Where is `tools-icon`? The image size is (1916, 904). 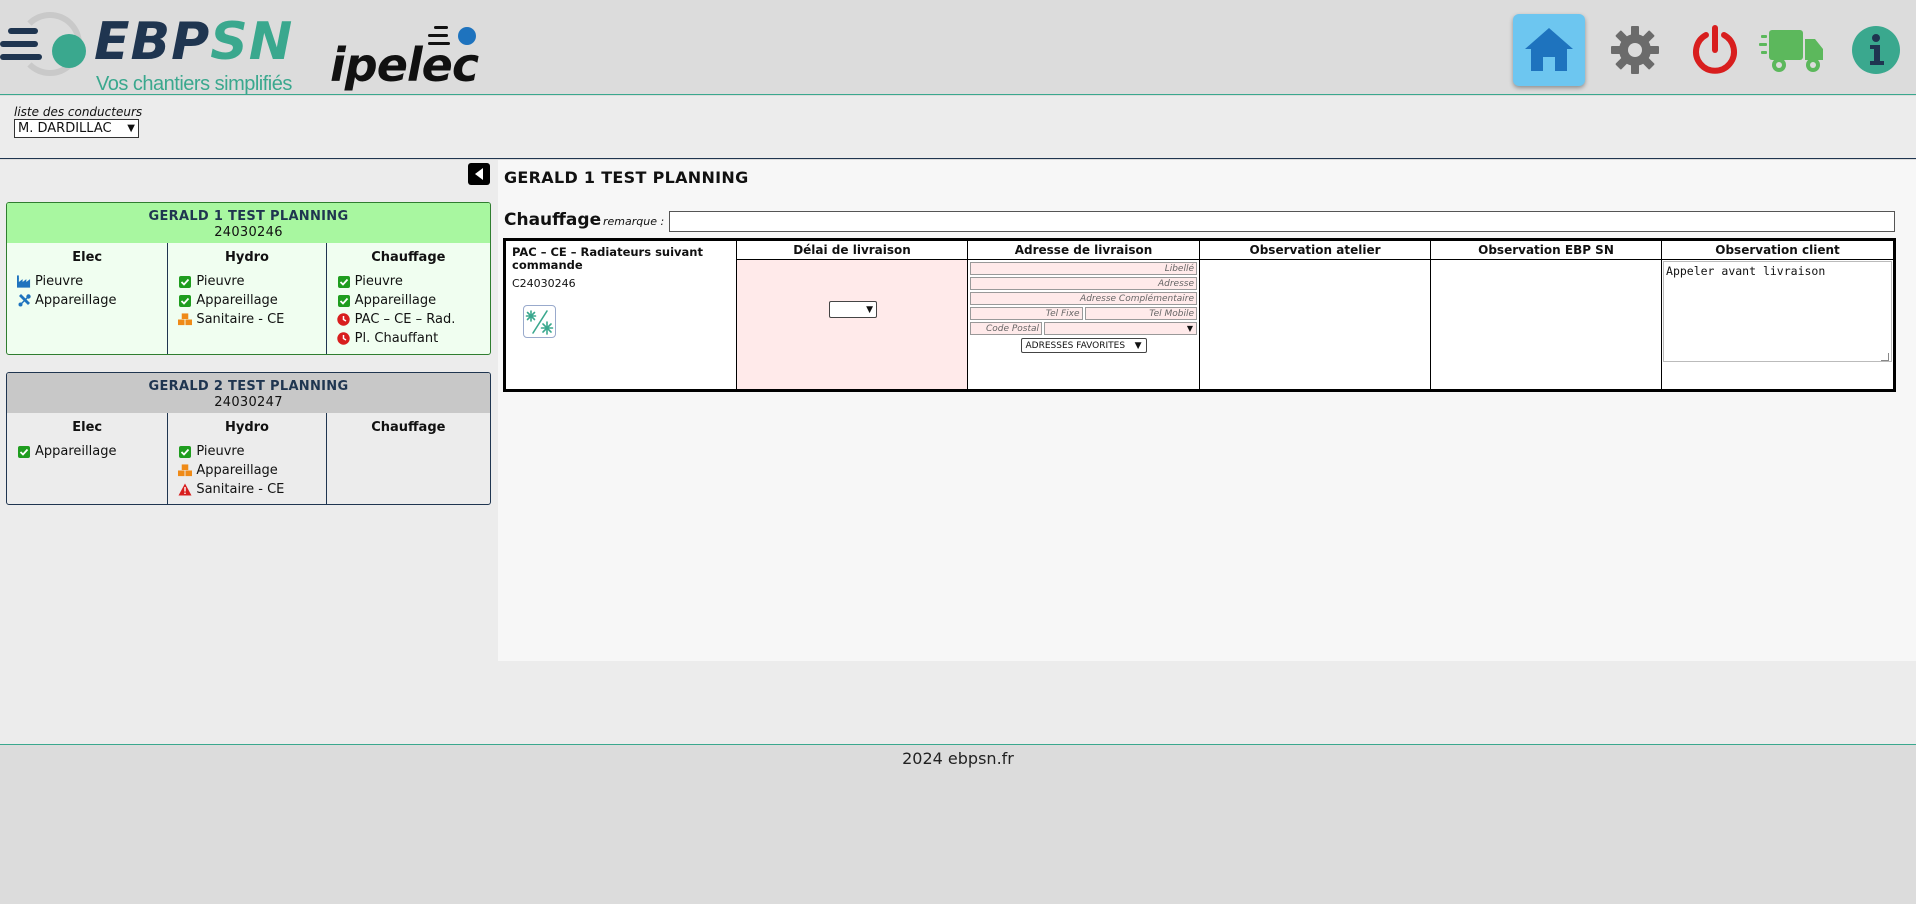 tools-icon is located at coordinates (24, 301).